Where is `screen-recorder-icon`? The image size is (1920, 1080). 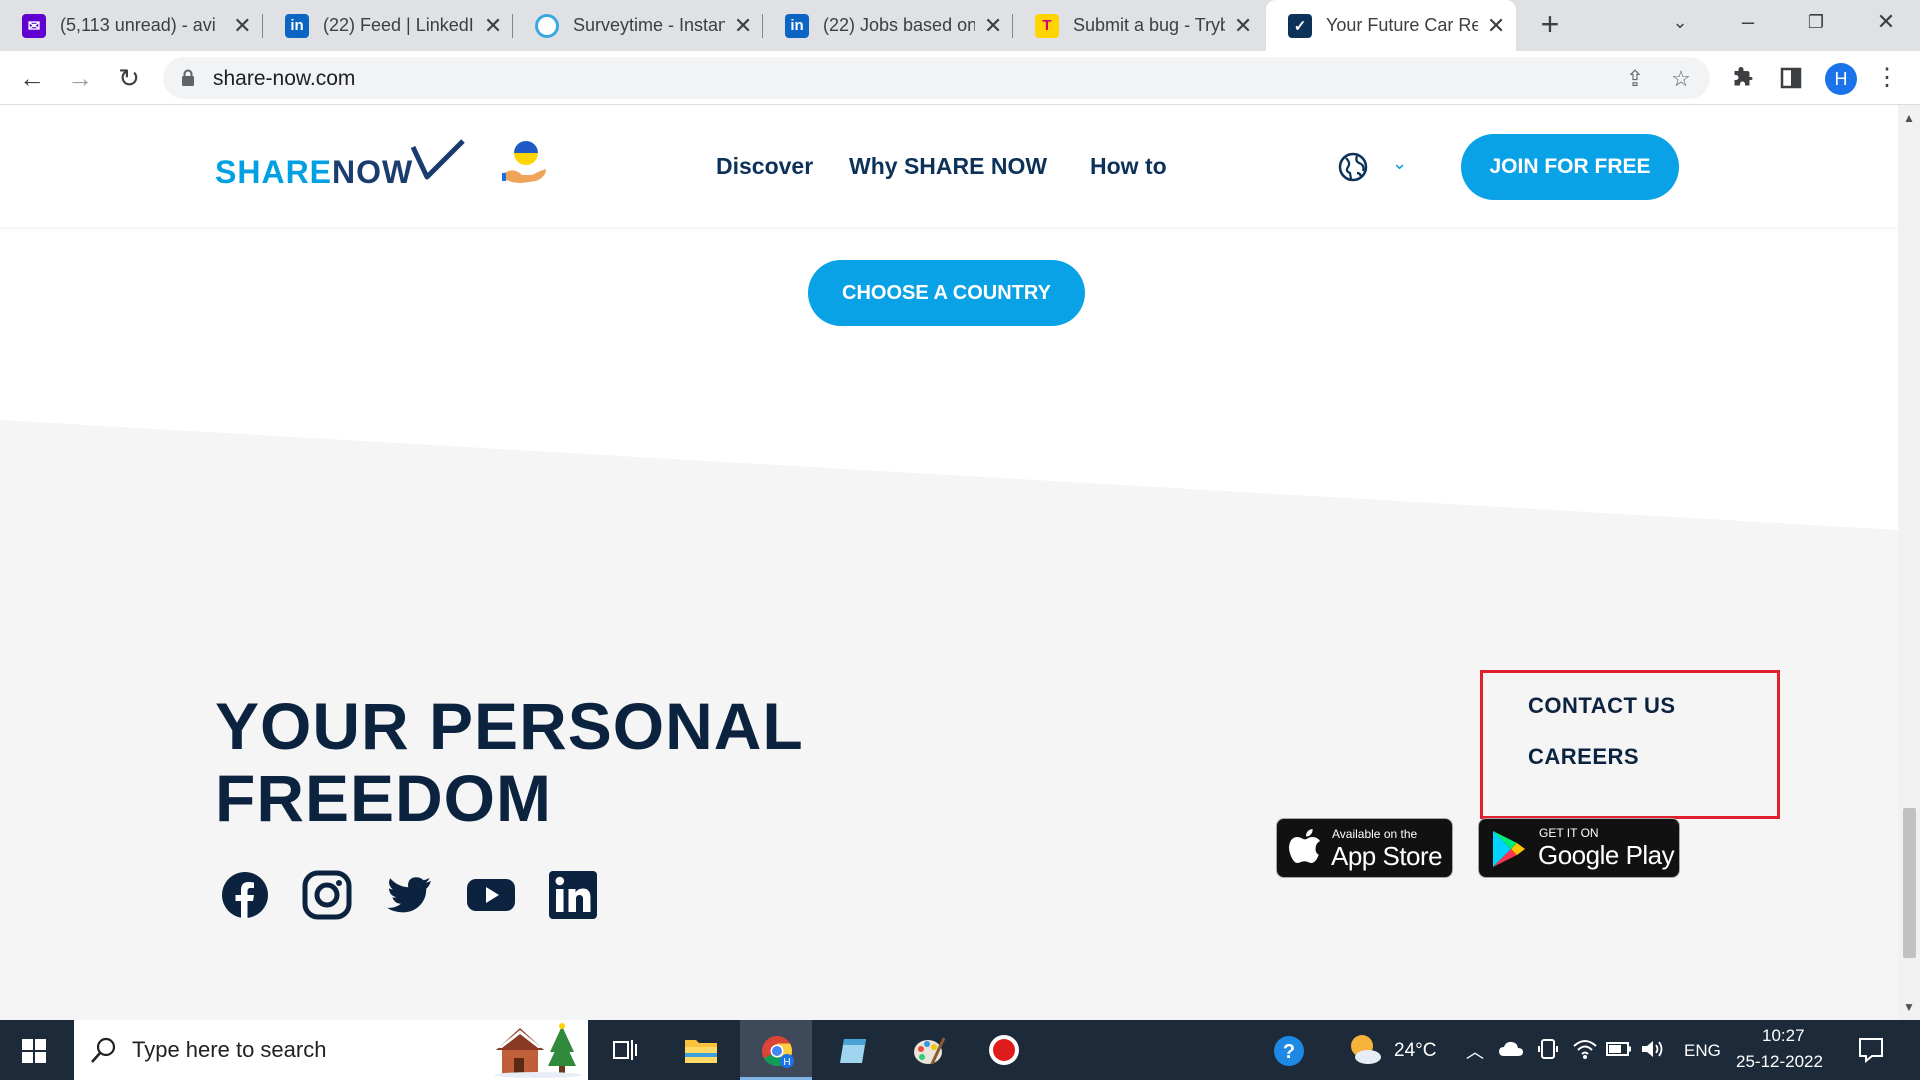
screen-recorder-icon is located at coordinates (1004, 1050).